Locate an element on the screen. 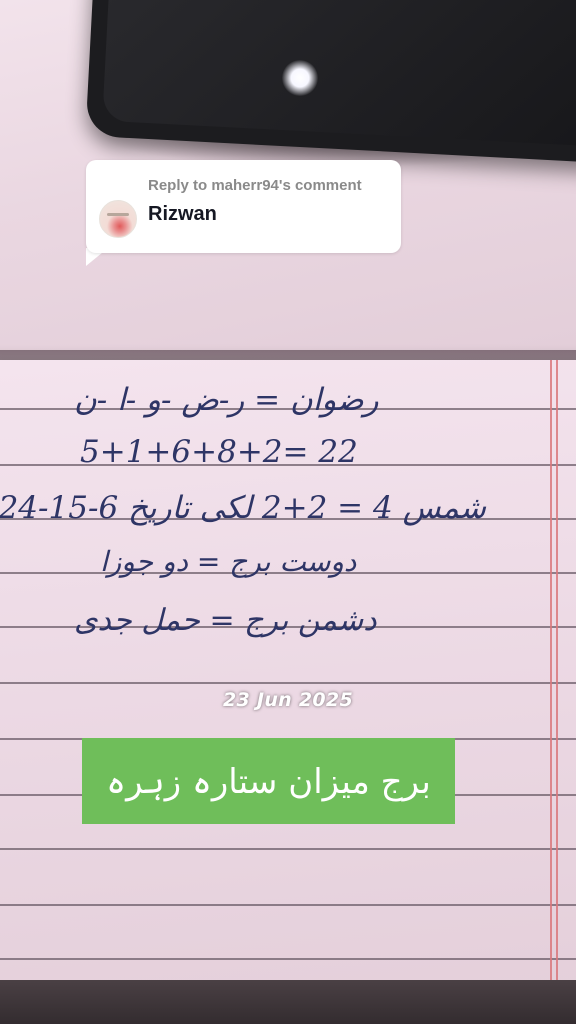  floor is located at coordinates (288, 1002).